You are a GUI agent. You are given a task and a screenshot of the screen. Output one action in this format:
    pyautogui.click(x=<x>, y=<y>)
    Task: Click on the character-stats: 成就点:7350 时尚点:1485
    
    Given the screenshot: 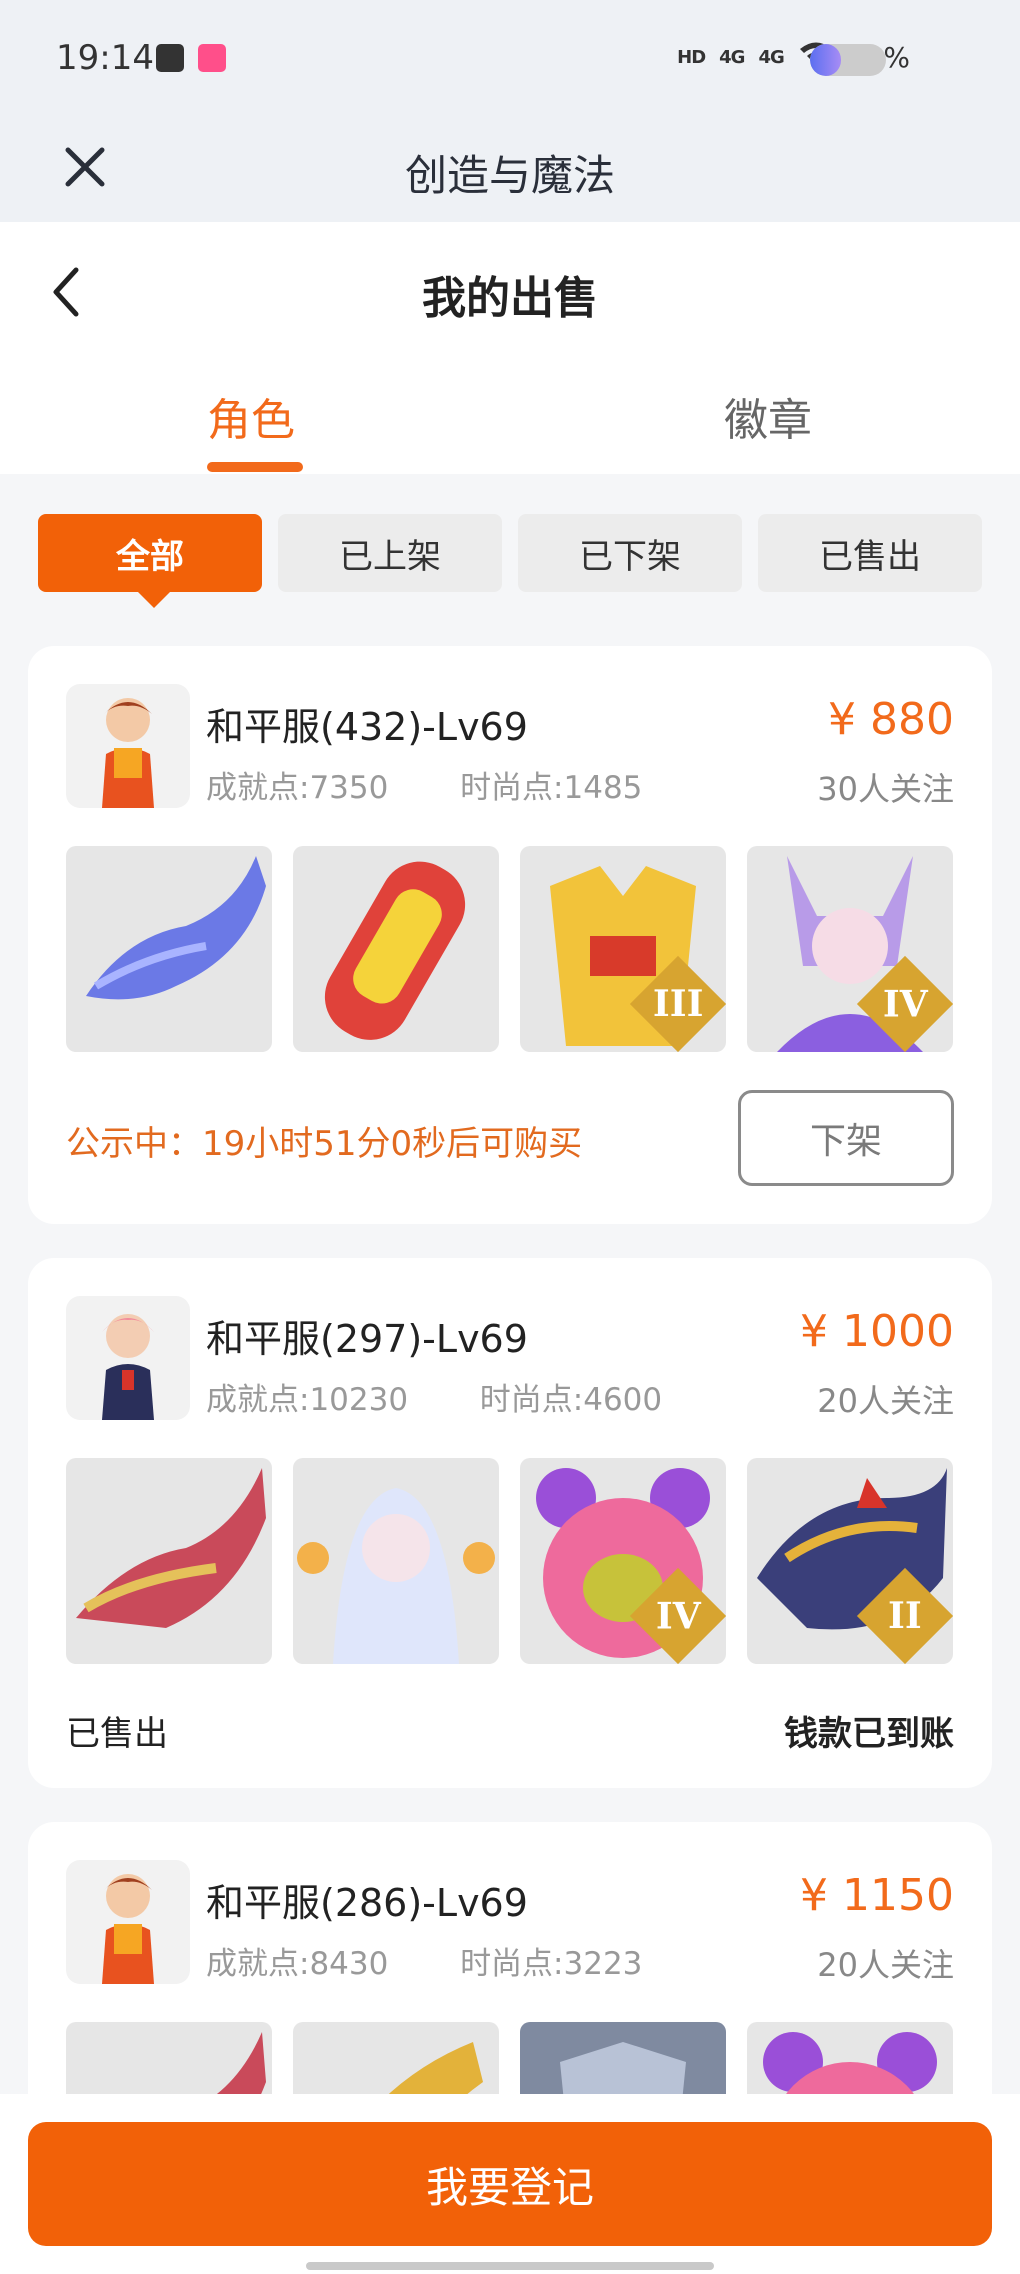 What is the action you would take?
    pyautogui.click(x=424, y=784)
    